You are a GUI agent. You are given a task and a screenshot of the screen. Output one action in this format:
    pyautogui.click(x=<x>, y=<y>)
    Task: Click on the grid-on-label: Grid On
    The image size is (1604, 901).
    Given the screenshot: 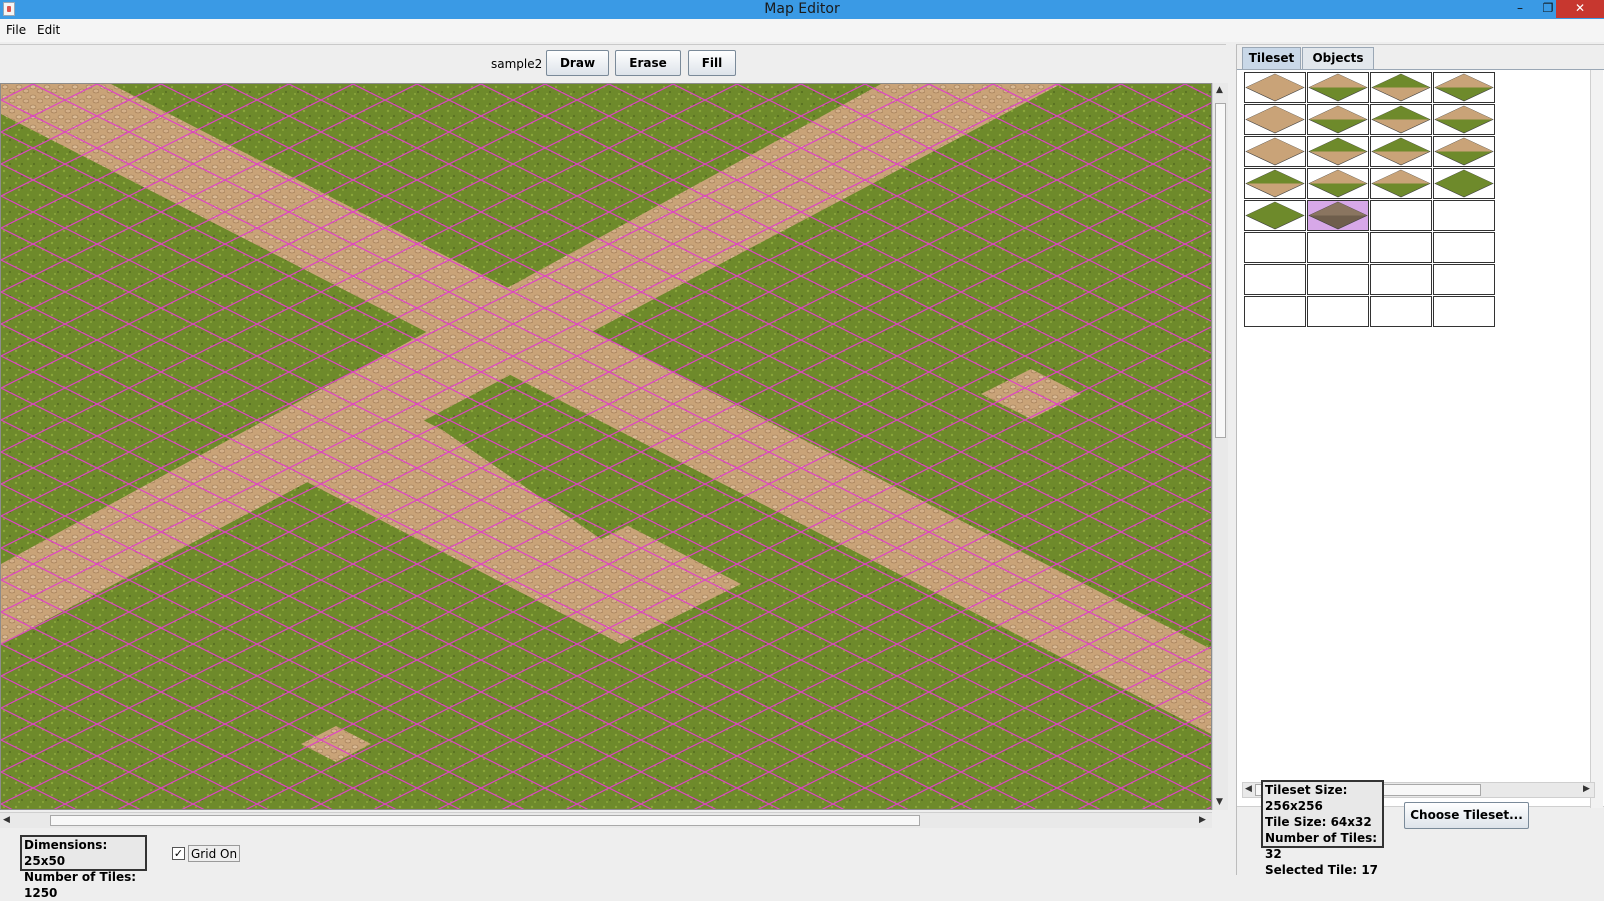 What is the action you would take?
    pyautogui.click(x=214, y=853)
    